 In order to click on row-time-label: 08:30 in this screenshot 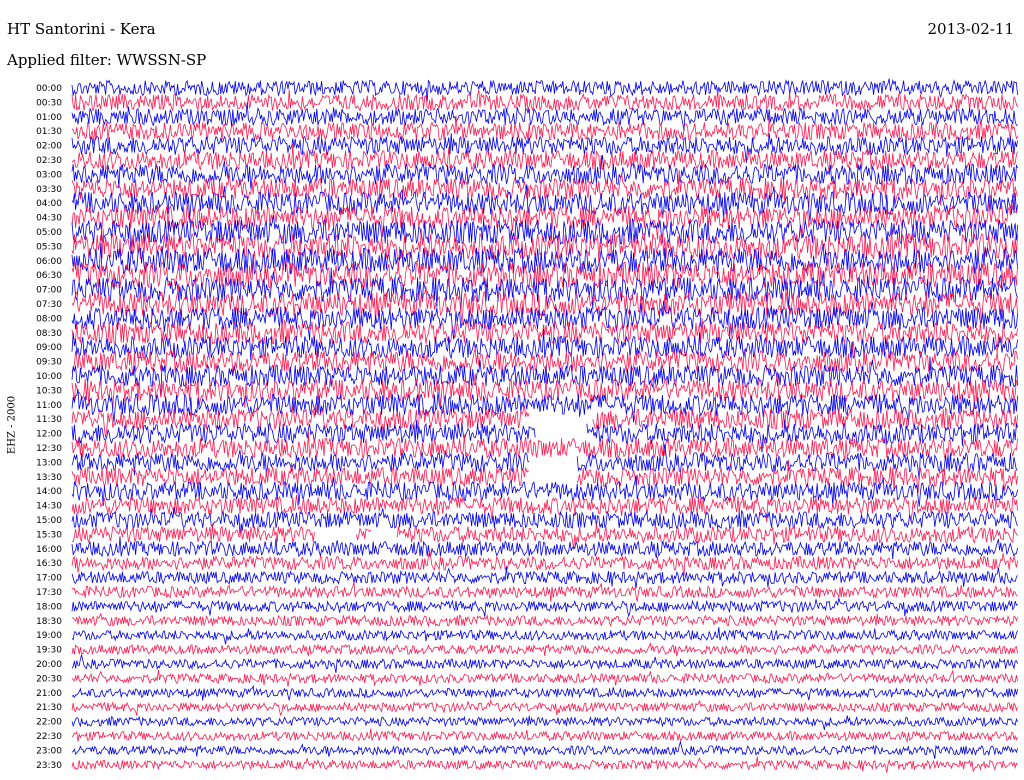, I will do `click(49, 334)`.